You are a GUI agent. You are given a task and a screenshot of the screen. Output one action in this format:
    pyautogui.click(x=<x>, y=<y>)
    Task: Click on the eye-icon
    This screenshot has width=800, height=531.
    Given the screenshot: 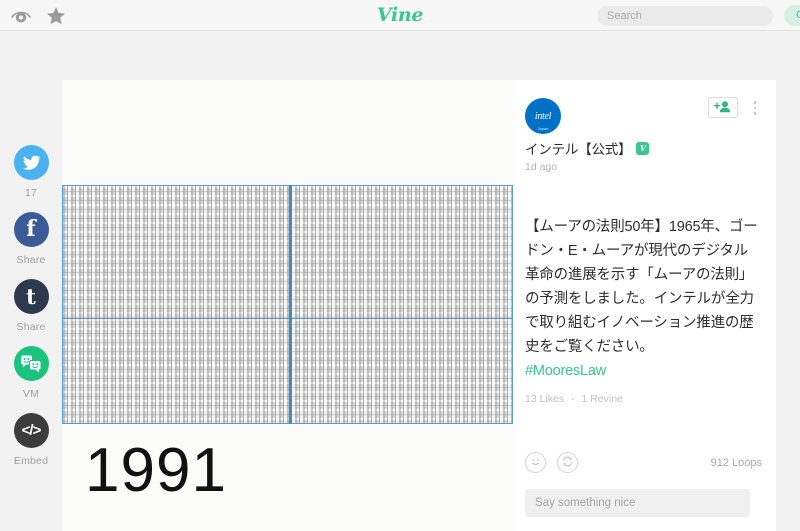 What is the action you would take?
    pyautogui.click(x=21, y=15)
    